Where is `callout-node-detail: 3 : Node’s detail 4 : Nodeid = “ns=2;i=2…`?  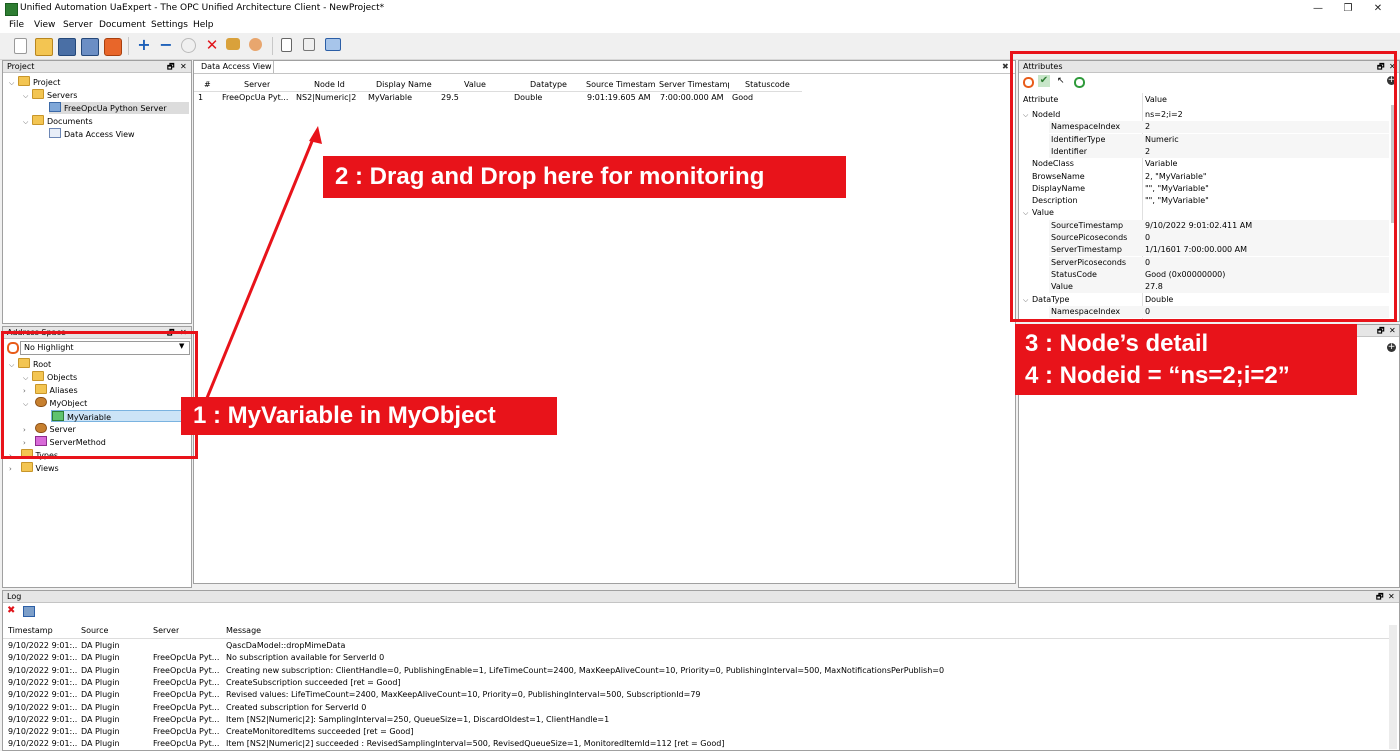 callout-node-detail: 3 : Node’s detail 4 : Nodeid = “ns=2;i=2… is located at coordinates (1186, 359).